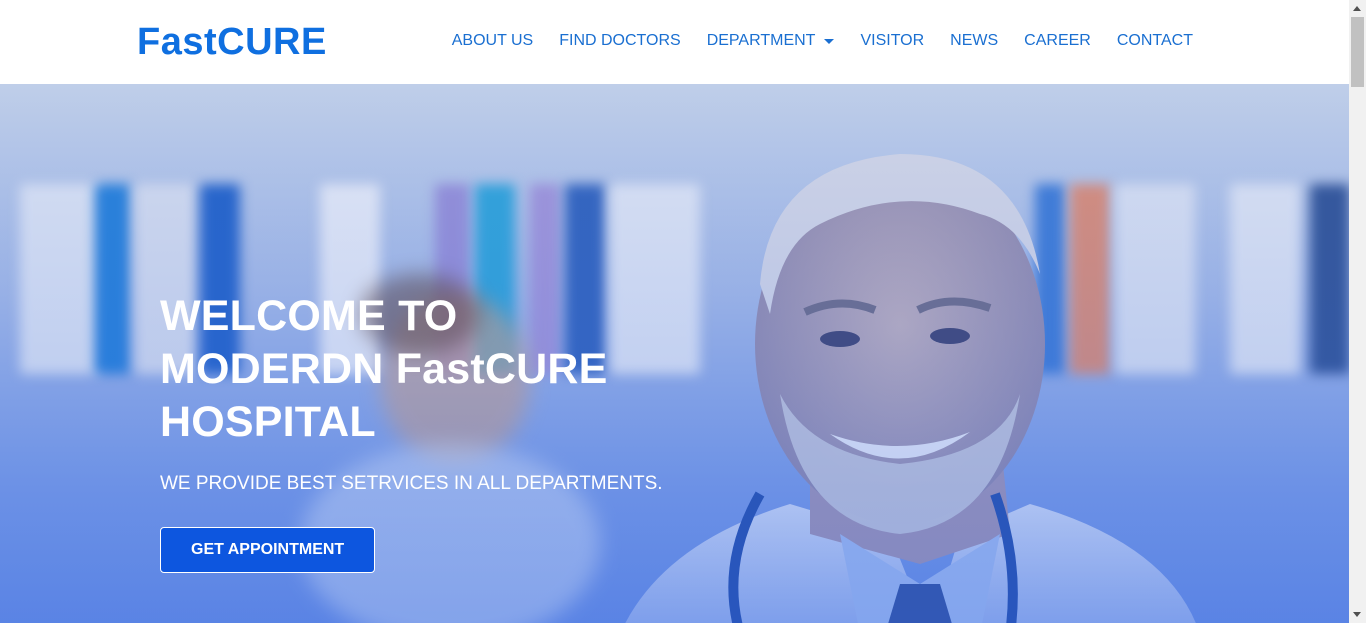 Image resolution: width=1366 pixels, height=623 pixels. I want to click on hero-title: WELCOME TO MODERDN FastCURE HOSPITAL, so click(420, 369).